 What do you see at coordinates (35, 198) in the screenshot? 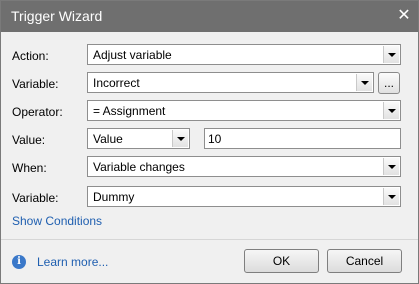
I see `when-variable-label: Variable:` at bounding box center [35, 198].